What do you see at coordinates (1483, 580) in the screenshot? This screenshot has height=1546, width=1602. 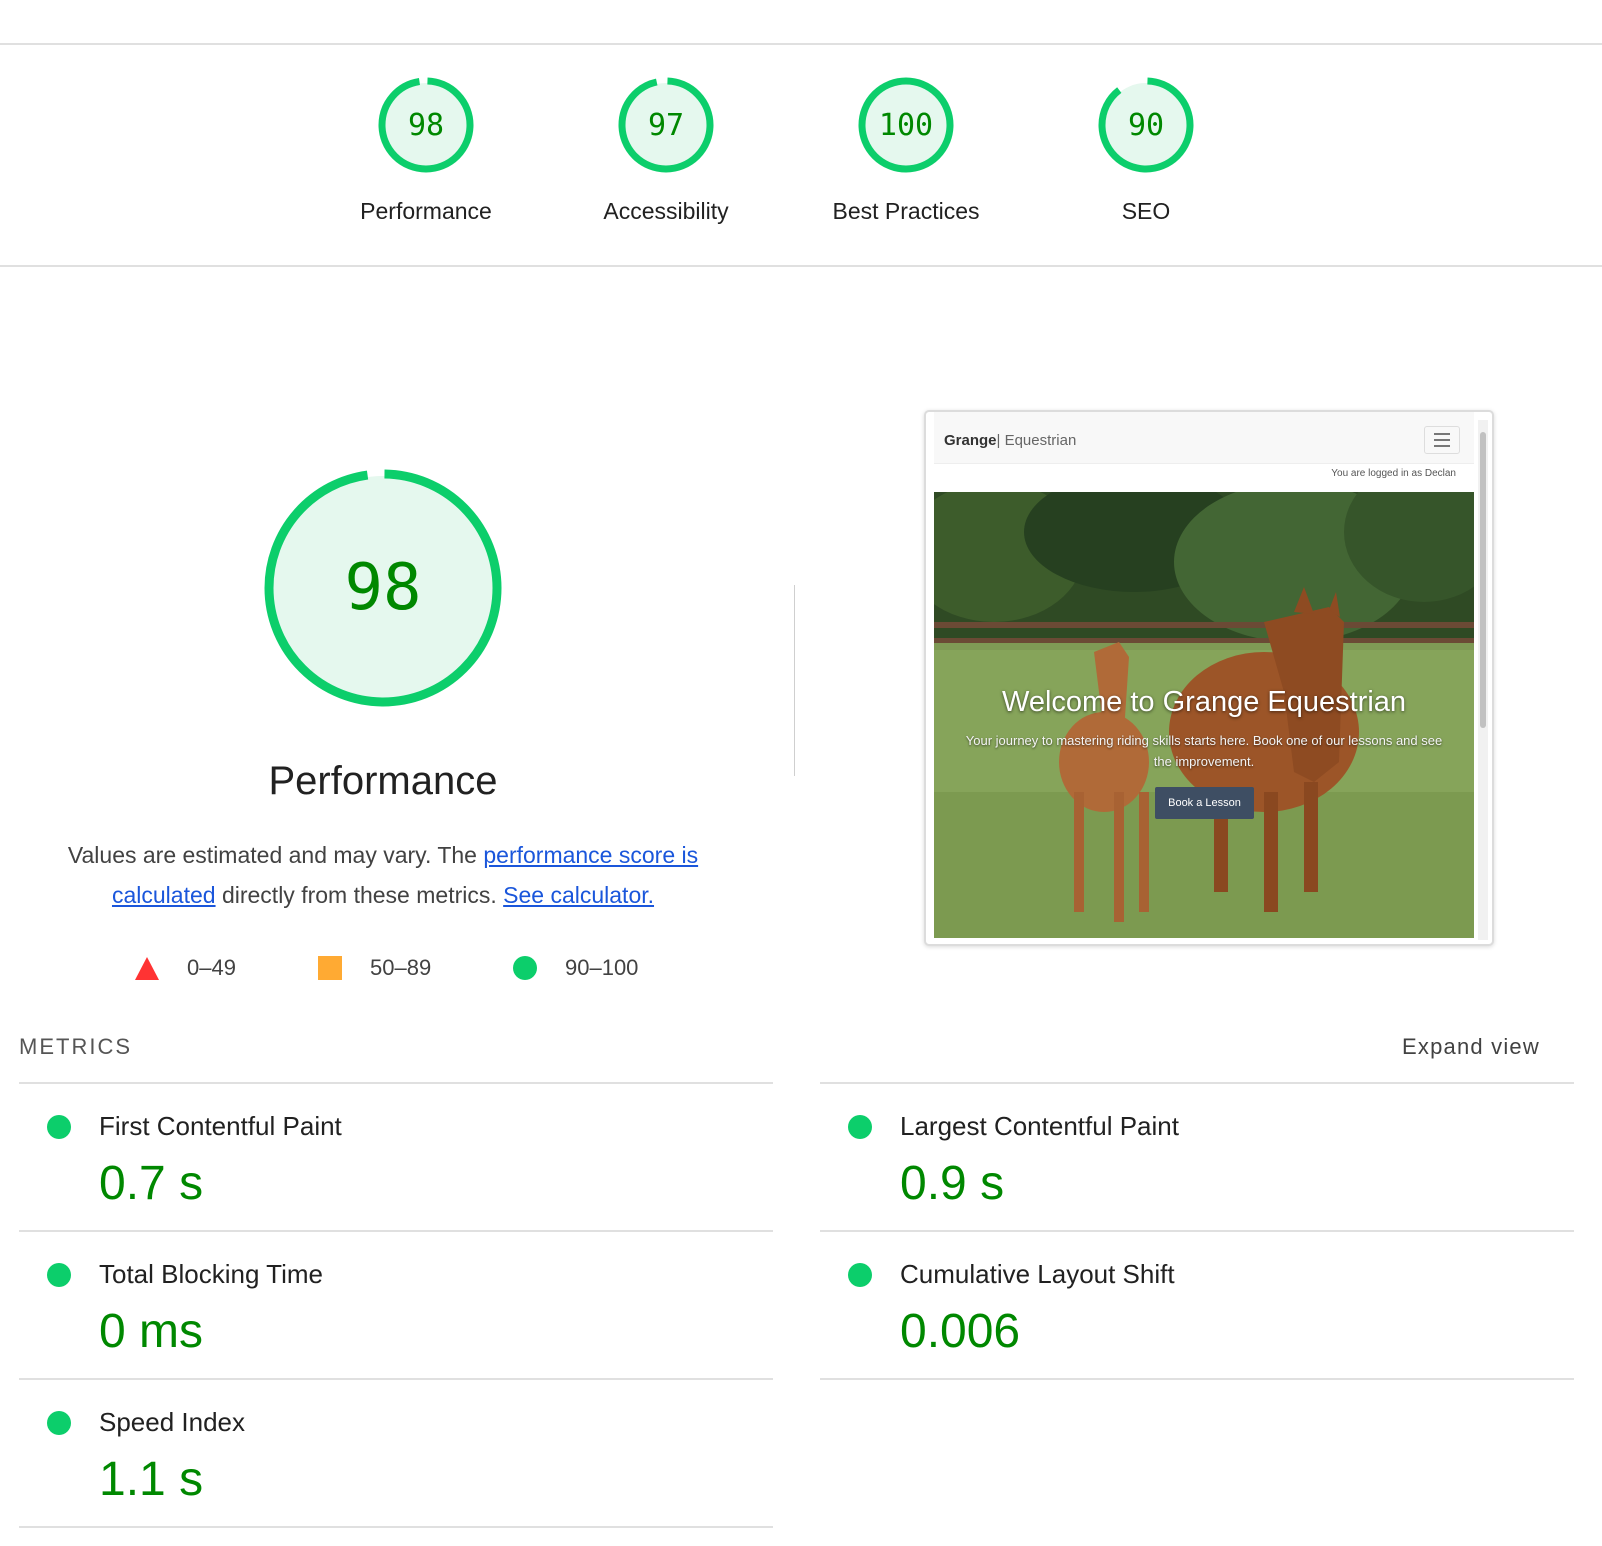 I see `scrollbar-thumb` at bounding box center [1483, 580].